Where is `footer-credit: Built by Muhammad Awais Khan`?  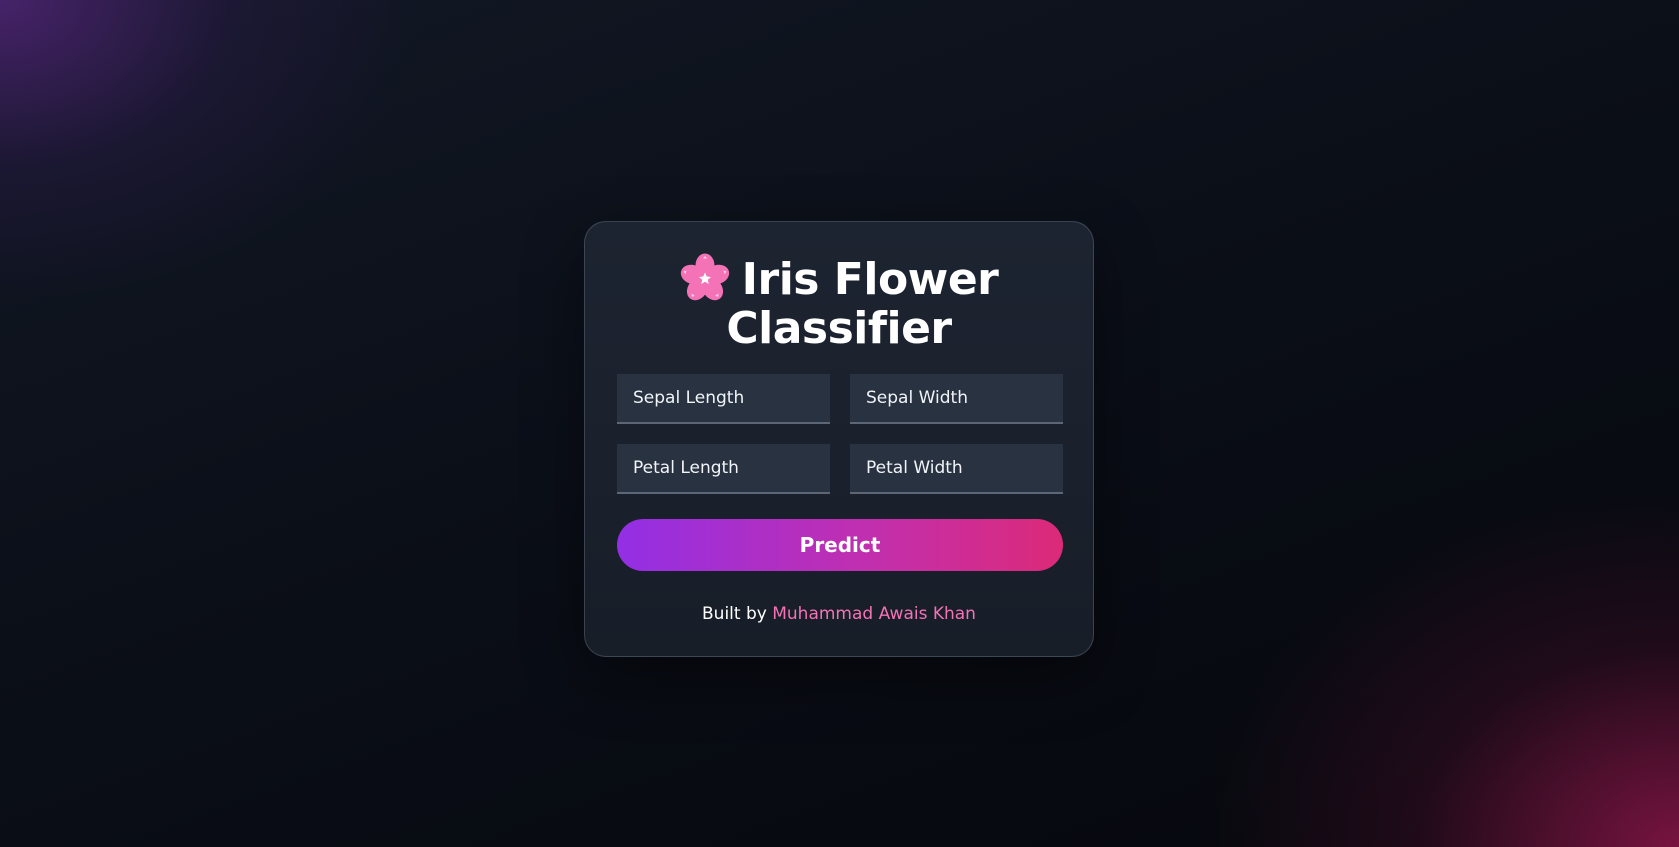
footer-credit: Built by Muhammad Awais Khan is located at coordinates (839, 614).